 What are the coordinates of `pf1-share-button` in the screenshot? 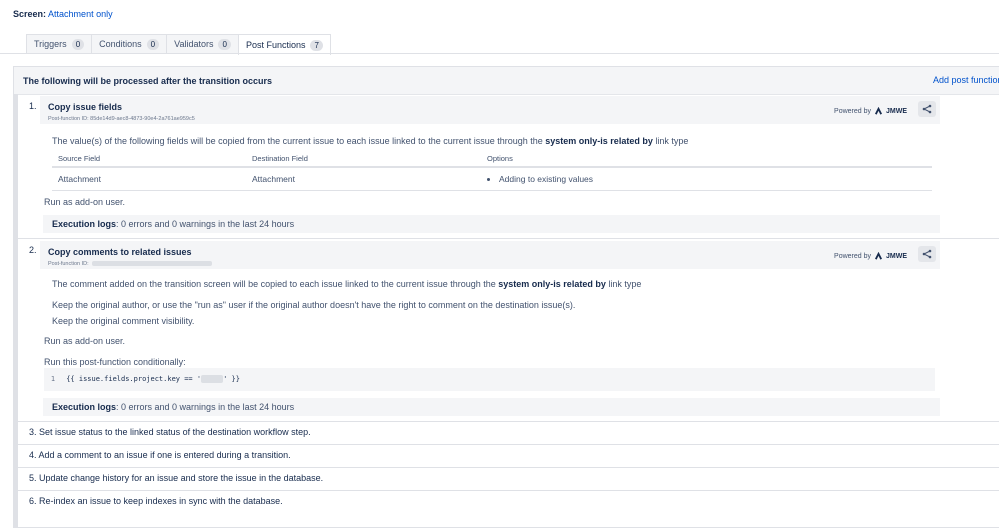 It's located at (927, 109).